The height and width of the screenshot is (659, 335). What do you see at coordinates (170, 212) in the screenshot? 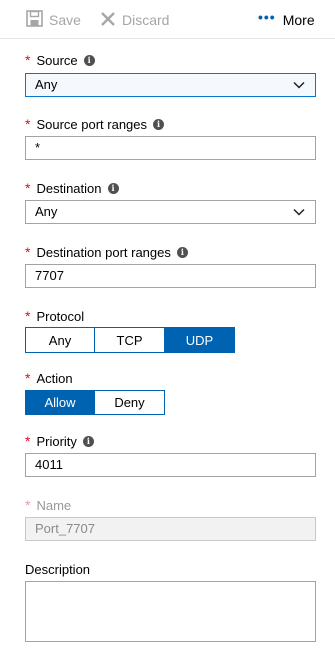
I see `destination-select: Any` at bounding box center [170, 212].